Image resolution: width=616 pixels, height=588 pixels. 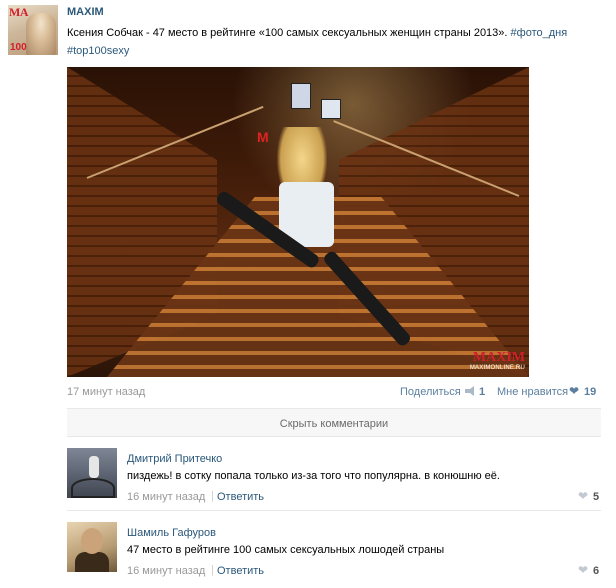 I want to click on hashtag-top100sexy: #top100sexy, so click(x=98, y=51).